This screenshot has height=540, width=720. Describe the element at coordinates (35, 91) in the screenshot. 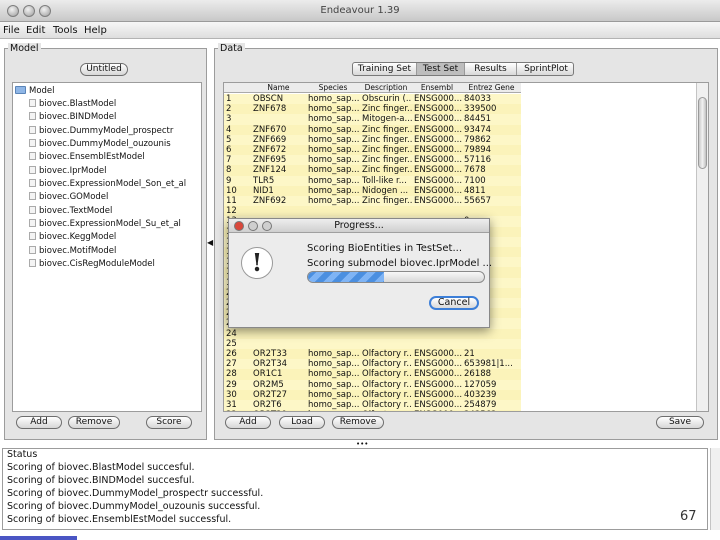

I see `tree-root: Model` at that location.